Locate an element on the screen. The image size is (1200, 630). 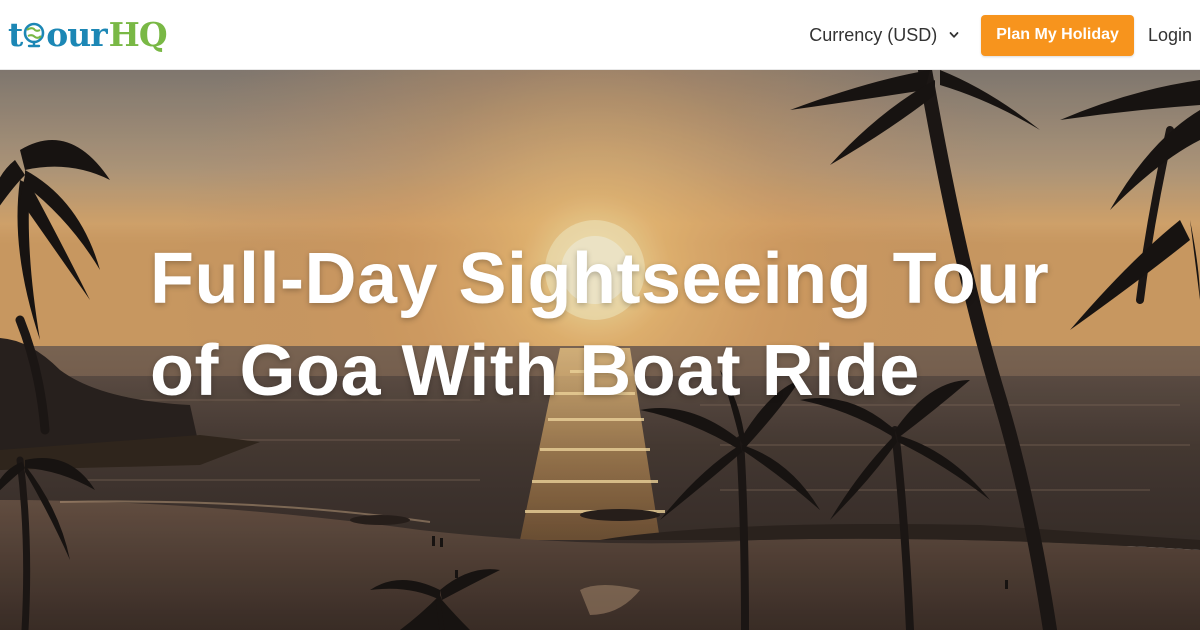
currency-label: Currency (USD) is located at coordinates (873, 34).